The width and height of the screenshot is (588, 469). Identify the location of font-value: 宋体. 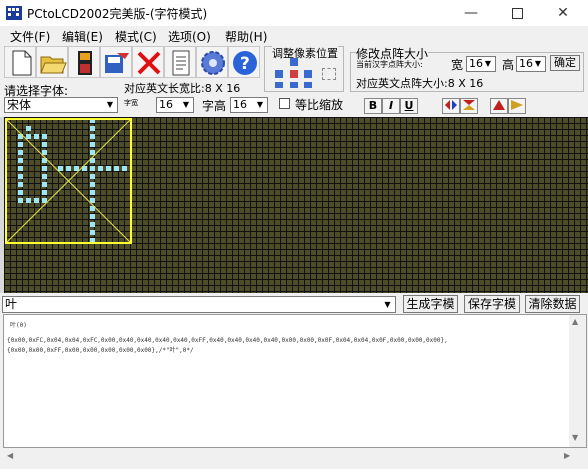
(19, 105).